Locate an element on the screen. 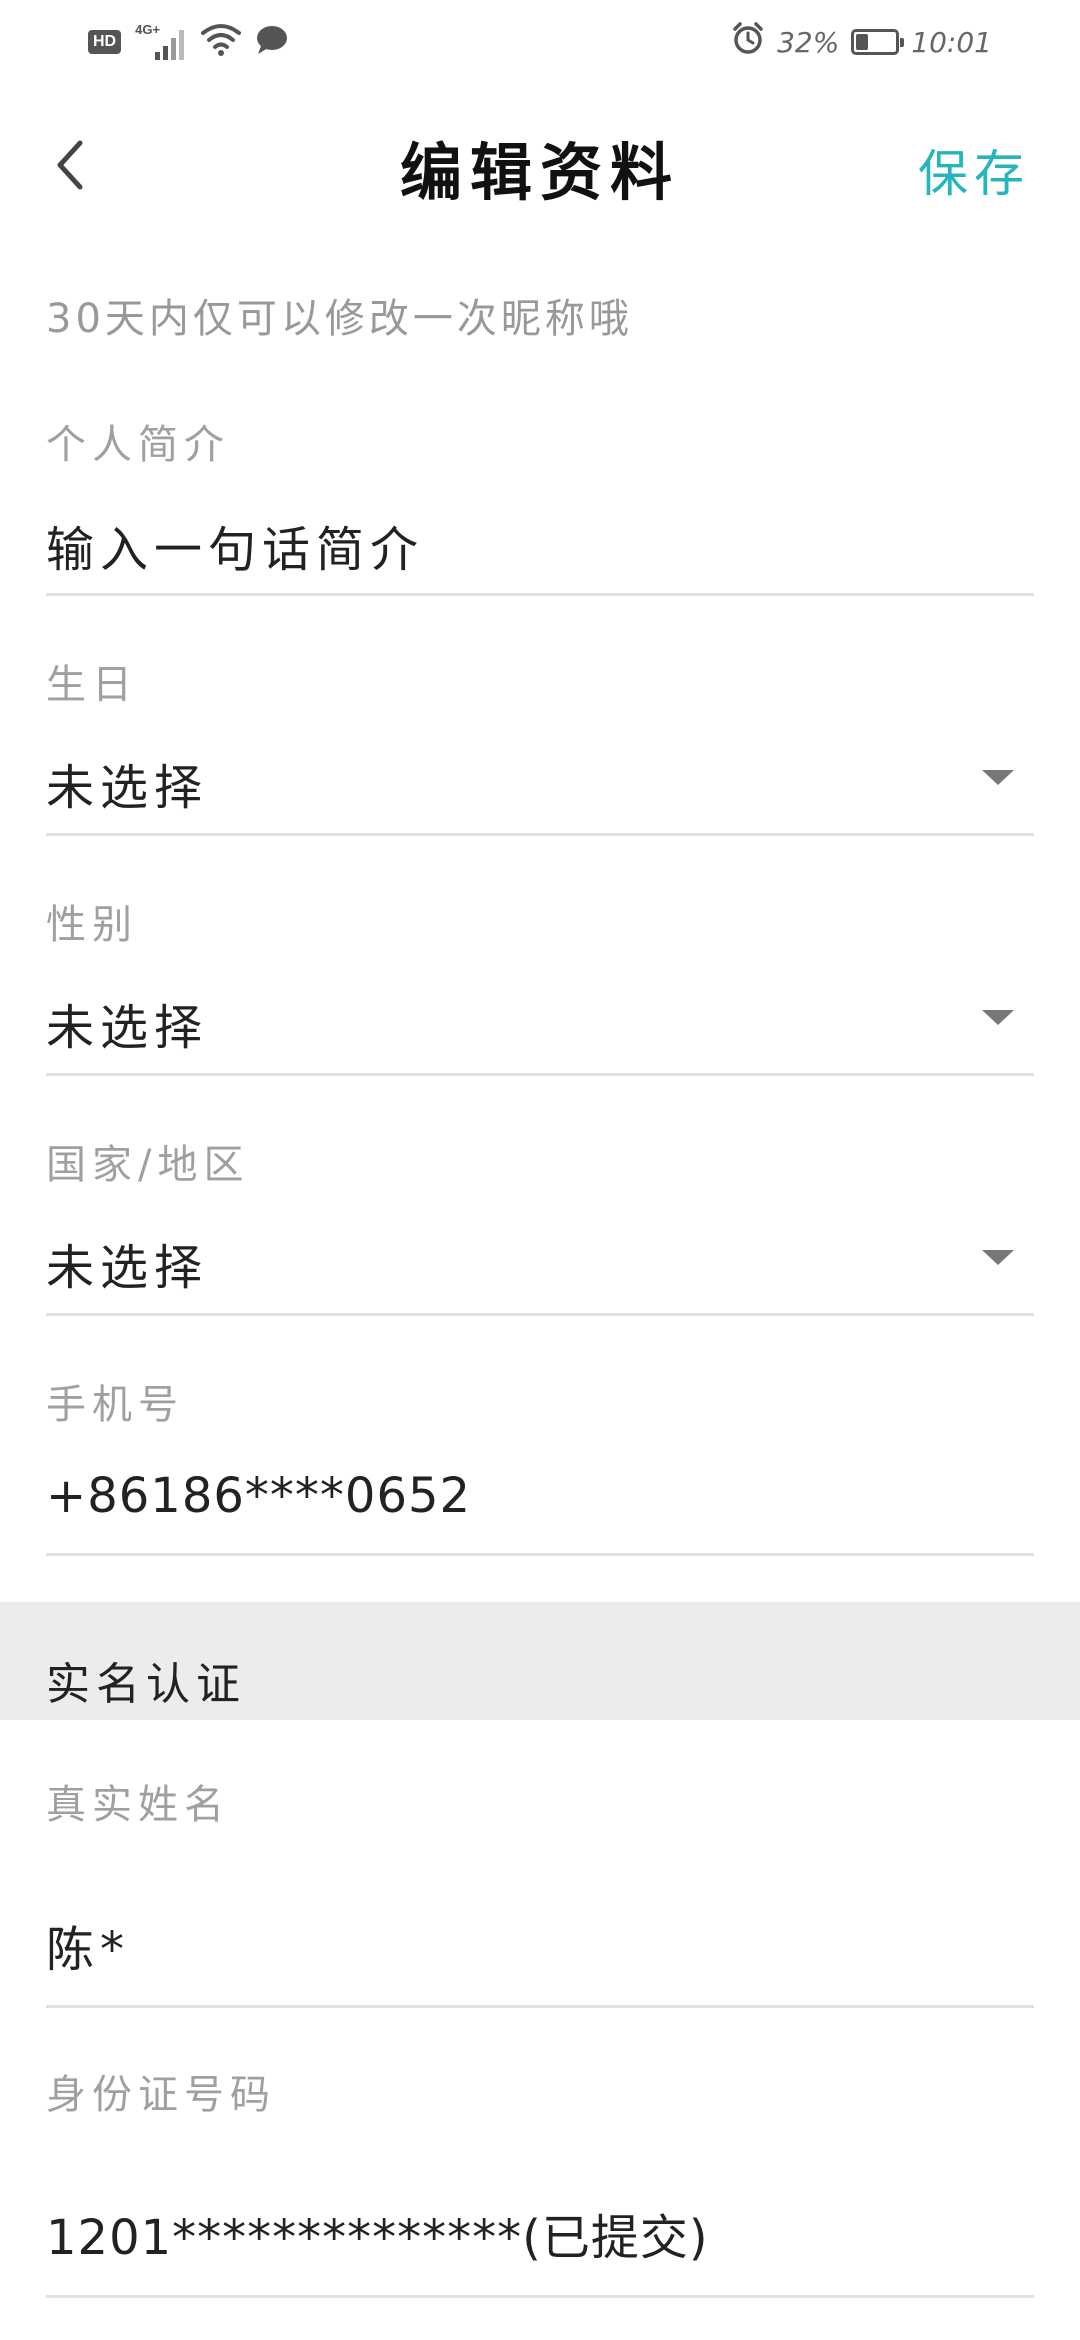 The height and width of the screenshot is (2340, 1080). bio-label: 个人简介 is located at coordinates (138, 445).